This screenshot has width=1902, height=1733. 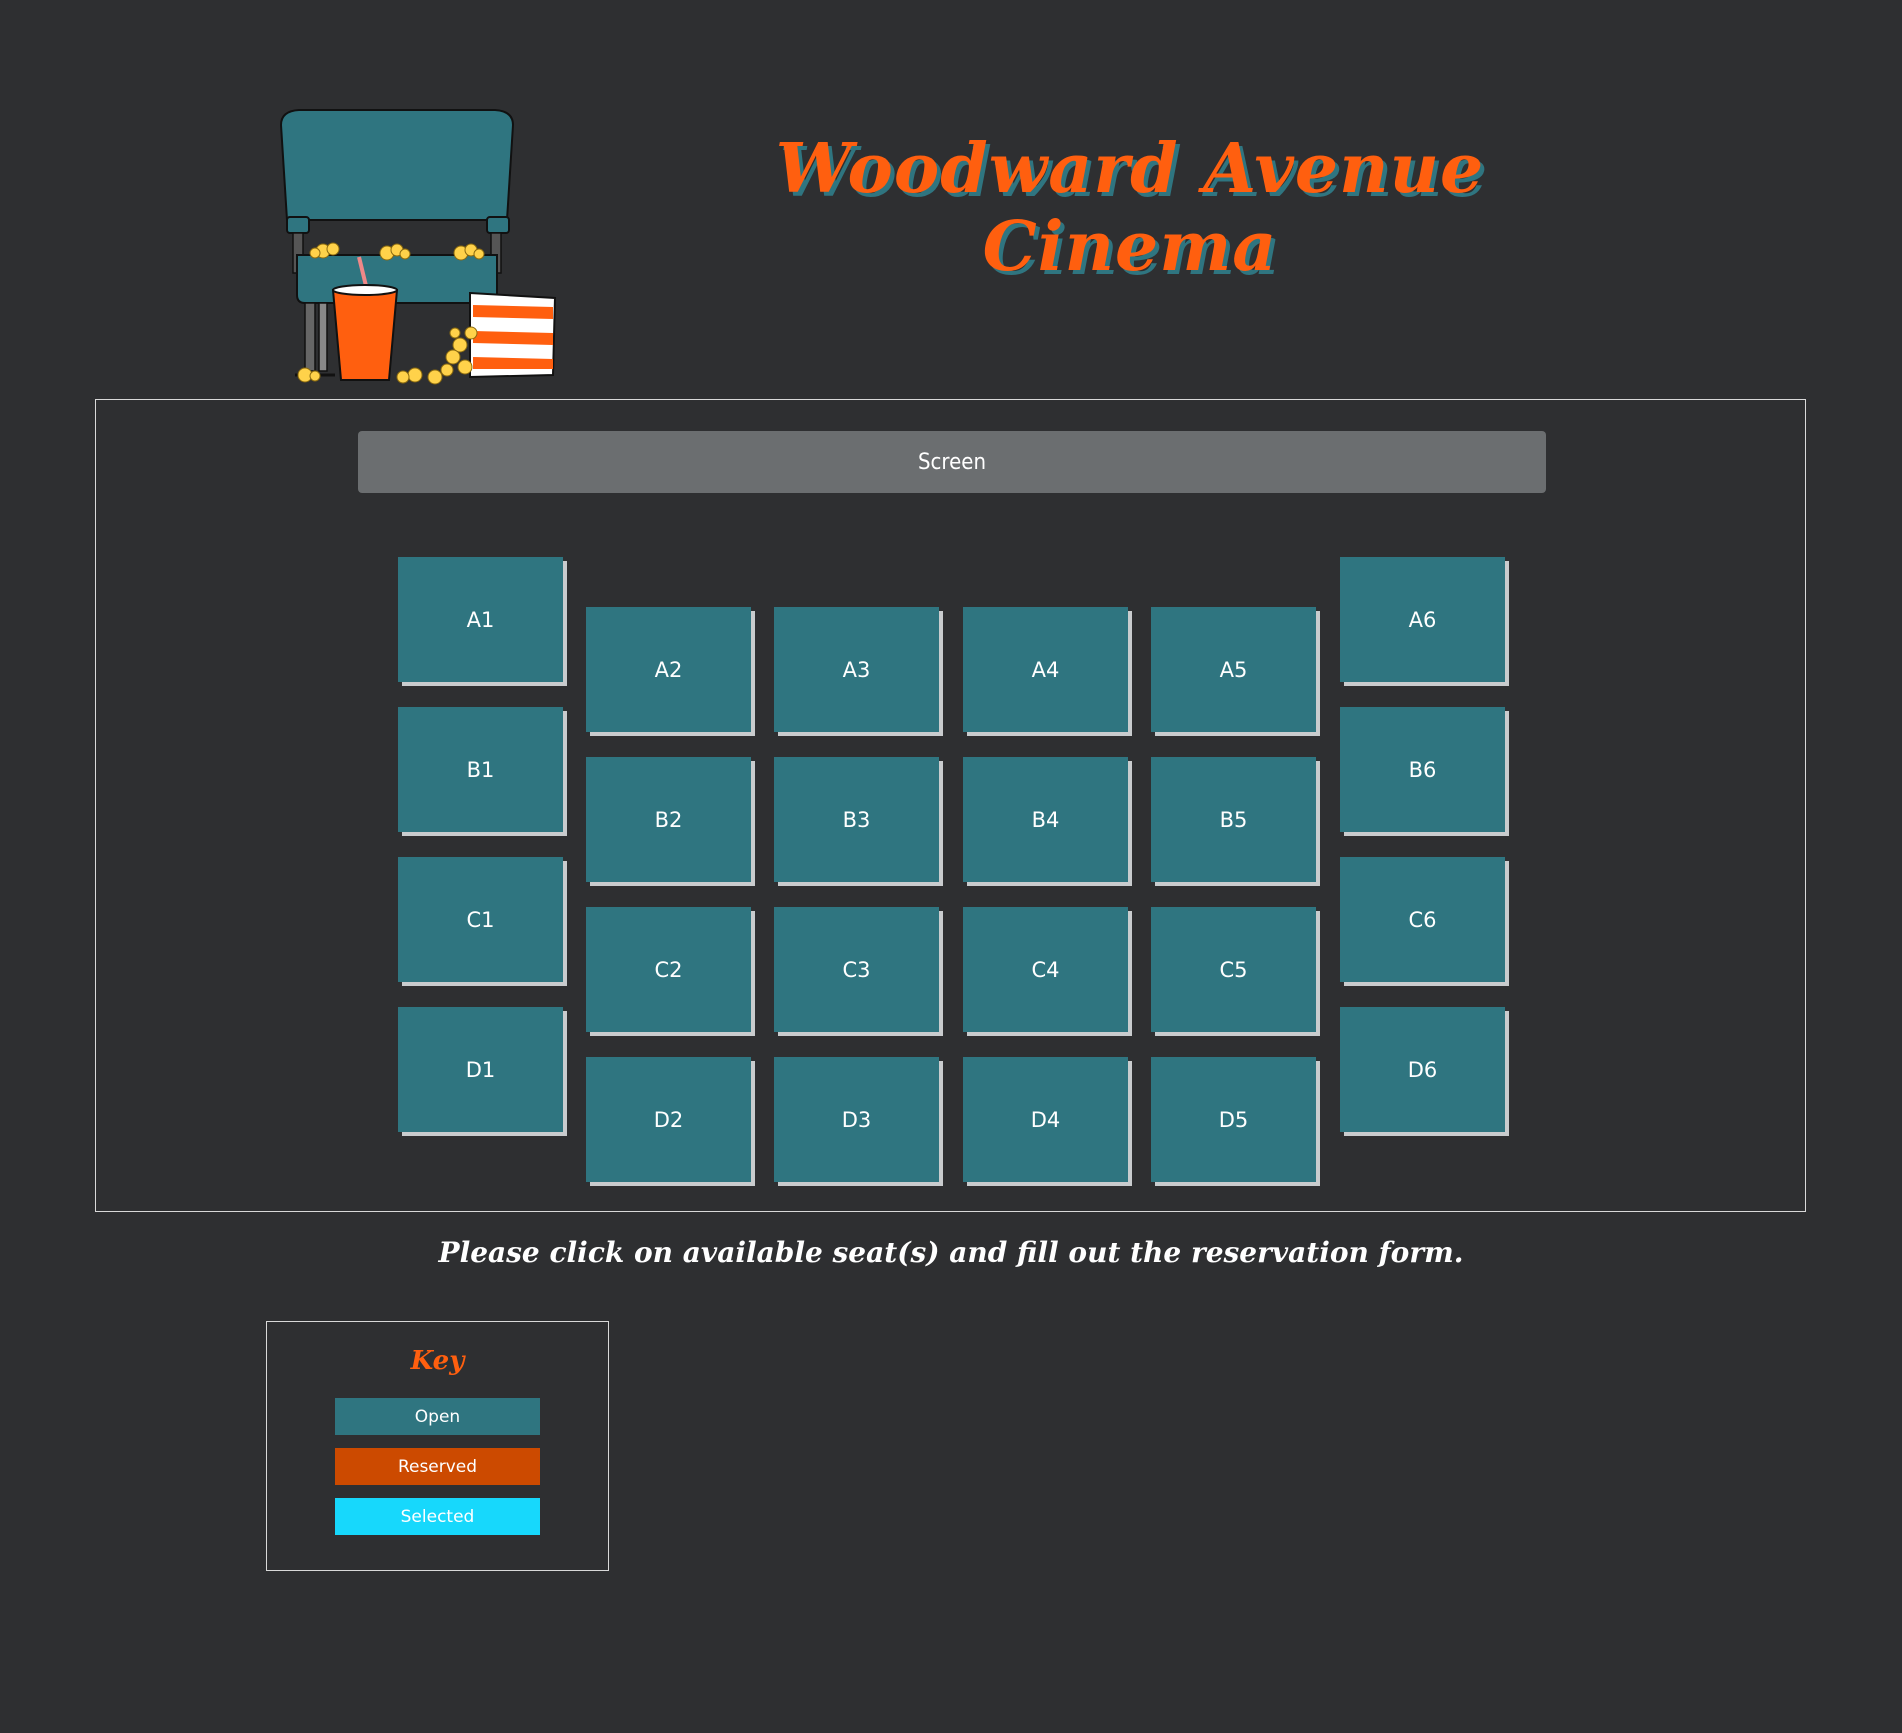 I want to click on seat-d1: D1, so click(x=480, y=1069).